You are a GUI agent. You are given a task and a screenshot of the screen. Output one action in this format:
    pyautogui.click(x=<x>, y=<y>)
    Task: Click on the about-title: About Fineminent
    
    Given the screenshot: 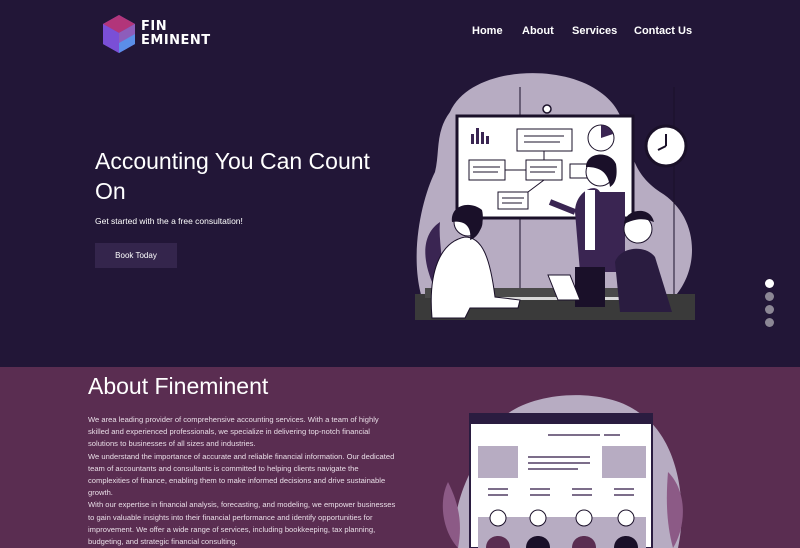 What is the action you would take?
    pyautogui.click(x=178, y=386)
    